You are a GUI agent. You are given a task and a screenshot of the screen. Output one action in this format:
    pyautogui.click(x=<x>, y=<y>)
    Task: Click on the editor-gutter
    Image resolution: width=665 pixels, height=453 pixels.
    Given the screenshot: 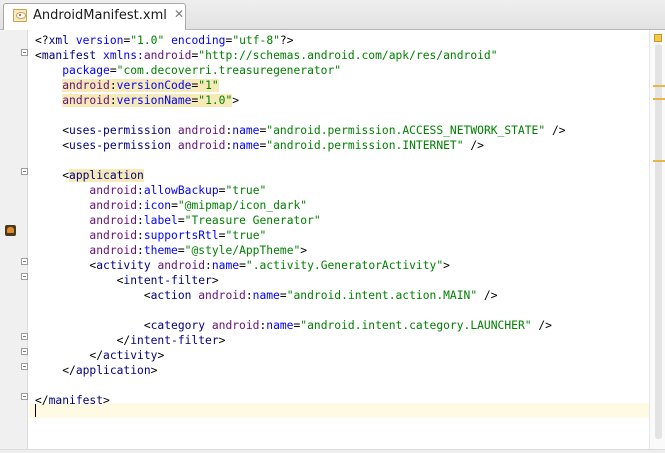 What is the action you would take?
    pyautogui.click(x=14, y=241)
    